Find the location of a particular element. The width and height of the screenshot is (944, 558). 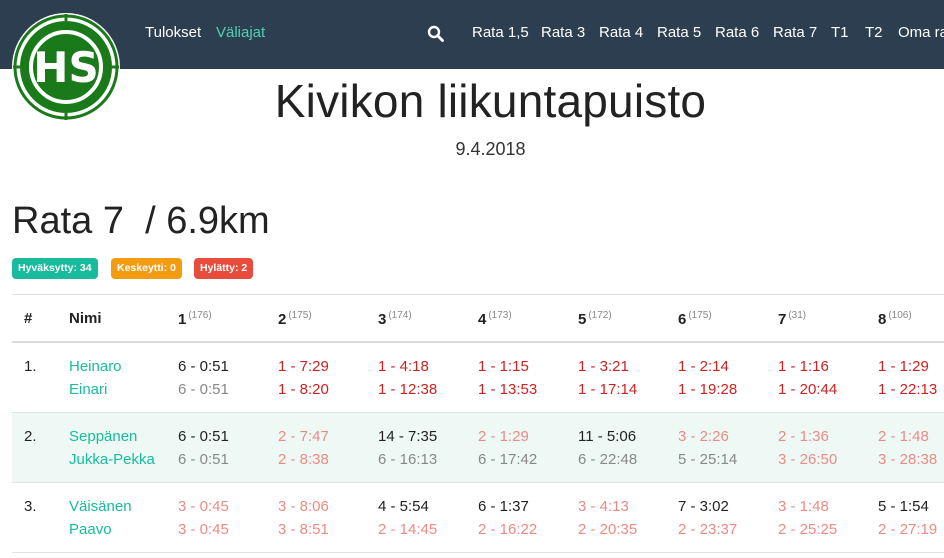

split-leg-time: 1 - 2:14 is located at coordinates (703, 366).